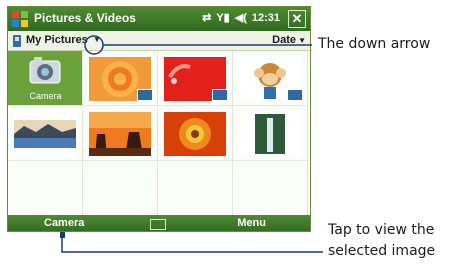 The width and height of the screenshot is (451, 264). Describe the element at coordinates (62, 235) in the screenshot. I see `camera-softkey-marker` at that location.